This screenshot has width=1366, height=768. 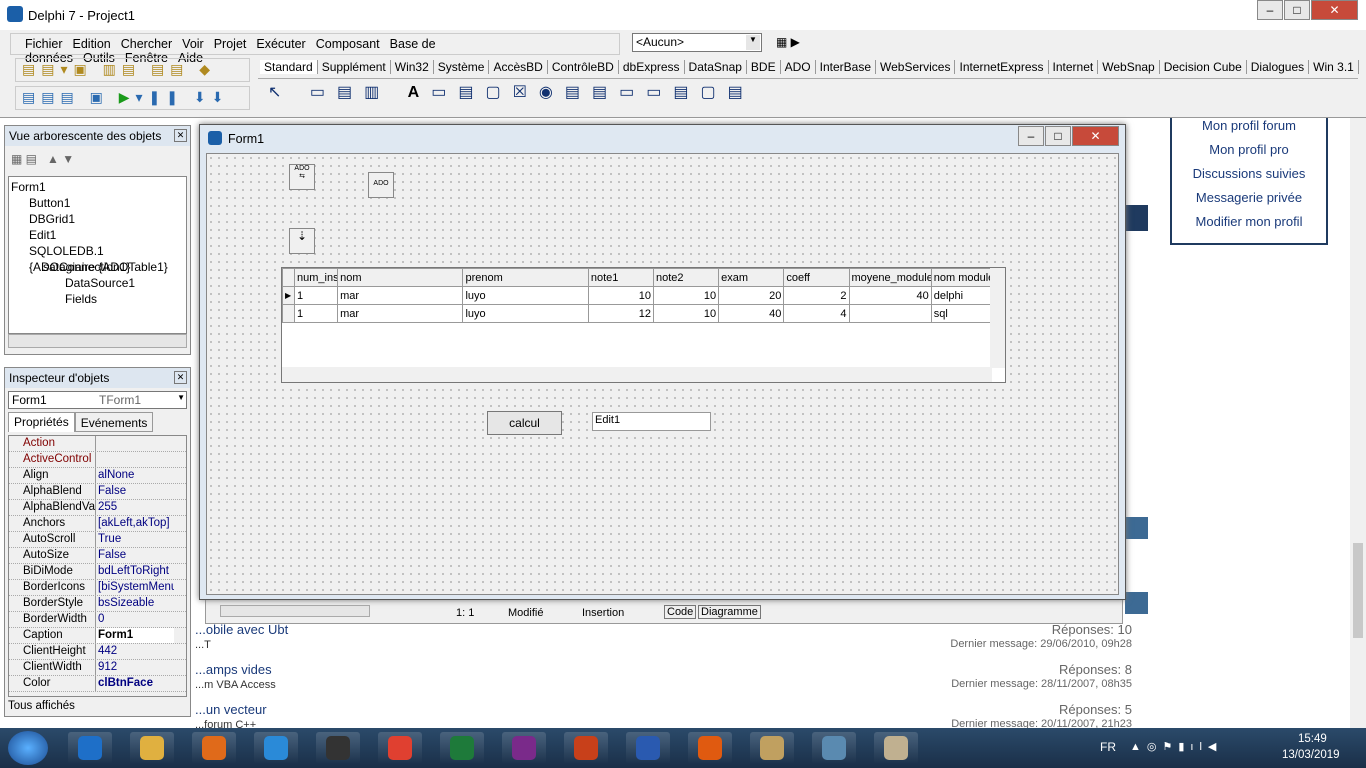 I want to click on property-row: BiDiMode bdLeftToRight, so click(x=97, y=572).